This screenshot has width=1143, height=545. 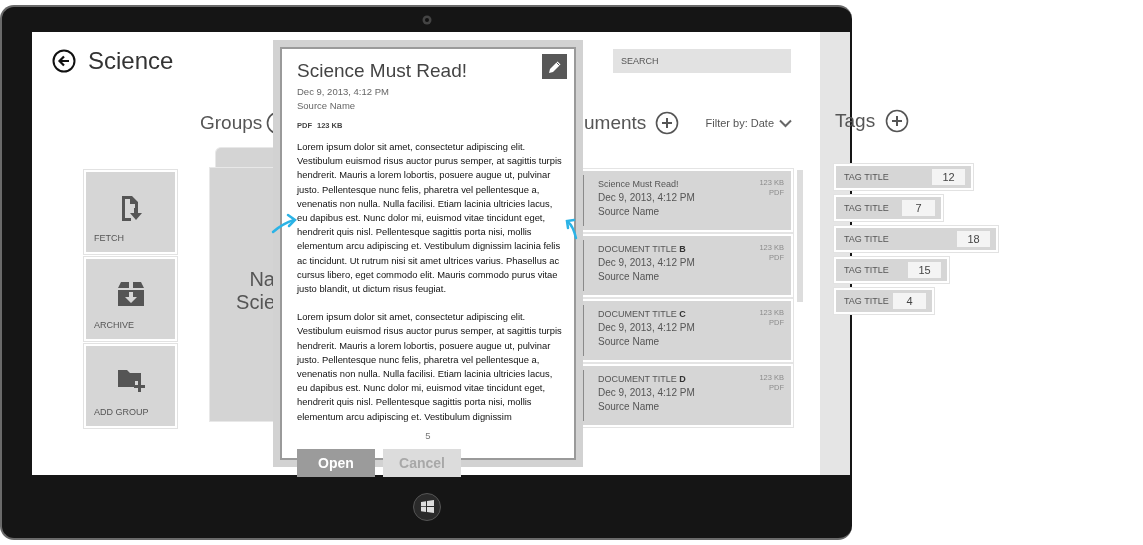 I want to click on tag-count: 7, so click(x=918, y=208).